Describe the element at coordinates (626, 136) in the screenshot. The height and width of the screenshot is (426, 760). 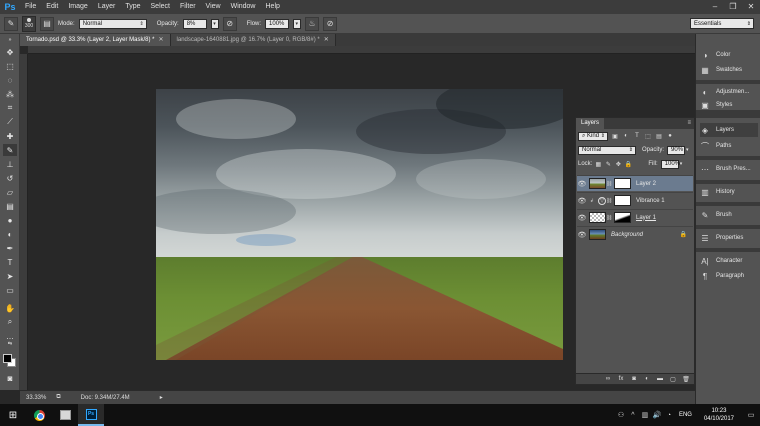
I see `filter-adjustment-icon: ◐` at that location.